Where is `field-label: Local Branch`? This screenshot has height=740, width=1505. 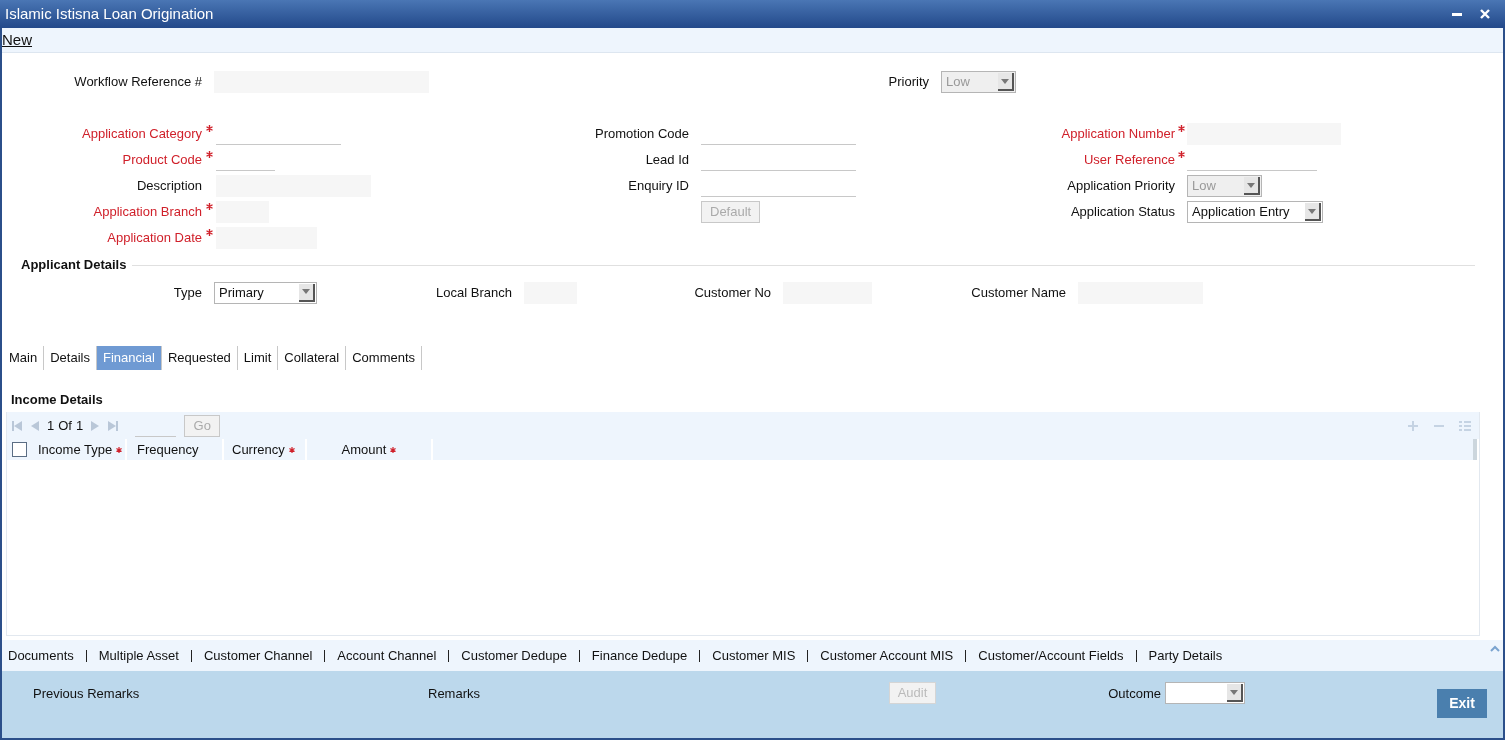 field-label: Local Branch is located at coordinates (474, 292).